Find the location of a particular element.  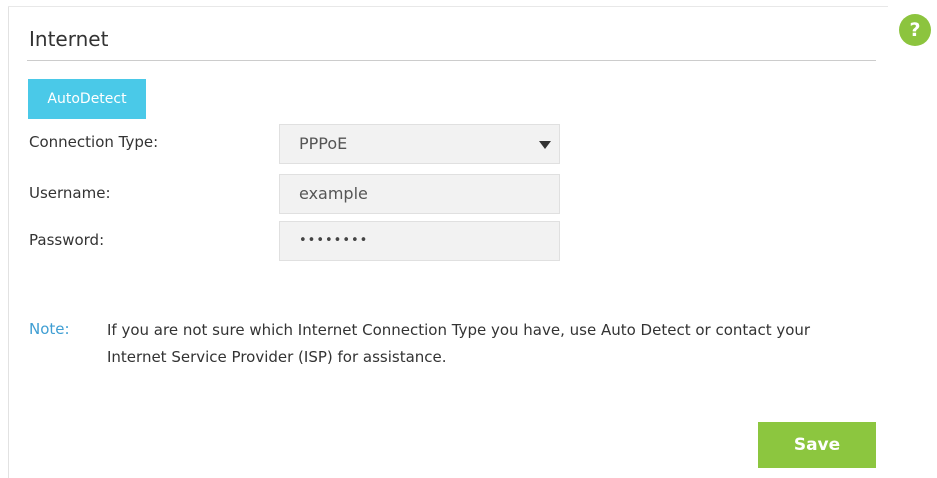

panel-border-top is located at coordinates (448, 6).